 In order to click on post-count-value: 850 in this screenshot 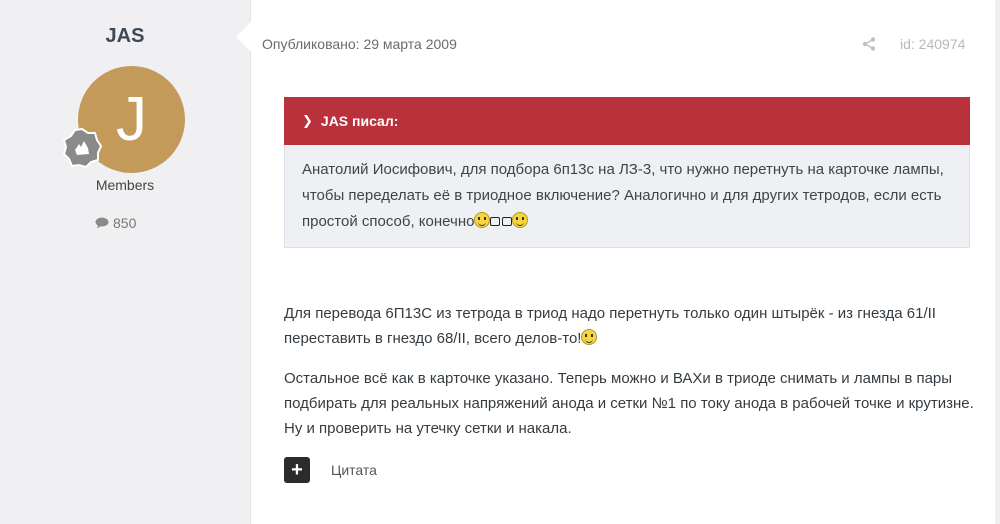, I will do `click(125, 223)`.